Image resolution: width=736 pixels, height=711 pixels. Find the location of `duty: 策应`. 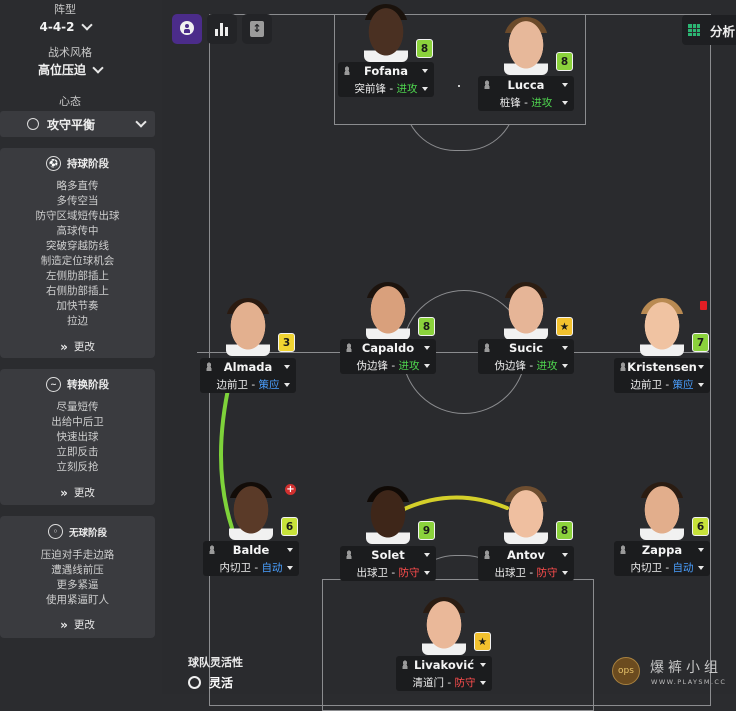

duty: 策应 is located at coordinates (269, 385).